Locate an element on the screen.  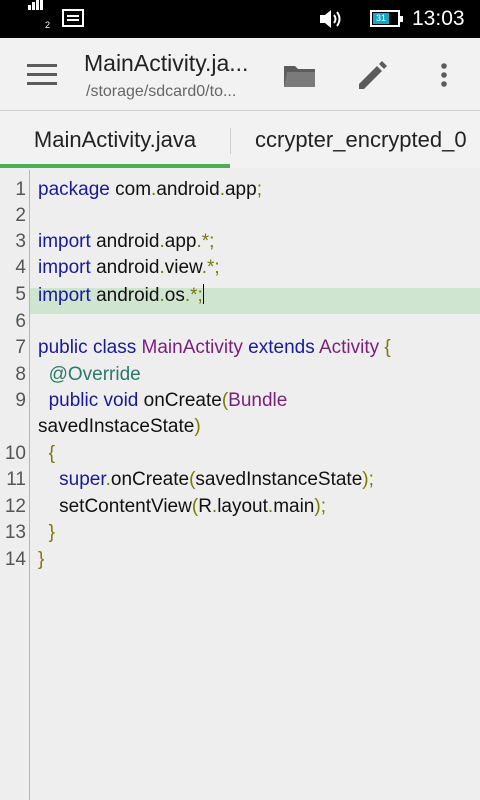
code-line: @Override is located at coordinates (89, 375).